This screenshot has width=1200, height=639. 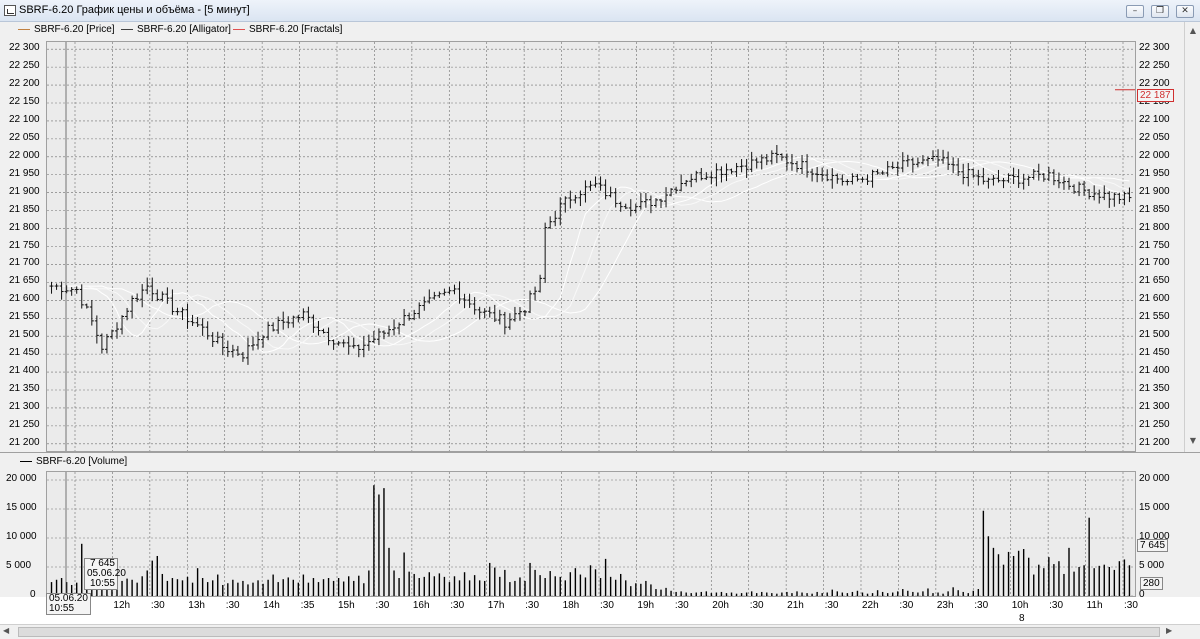 What do you see at coordinates (1135, 11) in the screenshot?
I see `minimize-button: –` at bounding box center [1135, 11].